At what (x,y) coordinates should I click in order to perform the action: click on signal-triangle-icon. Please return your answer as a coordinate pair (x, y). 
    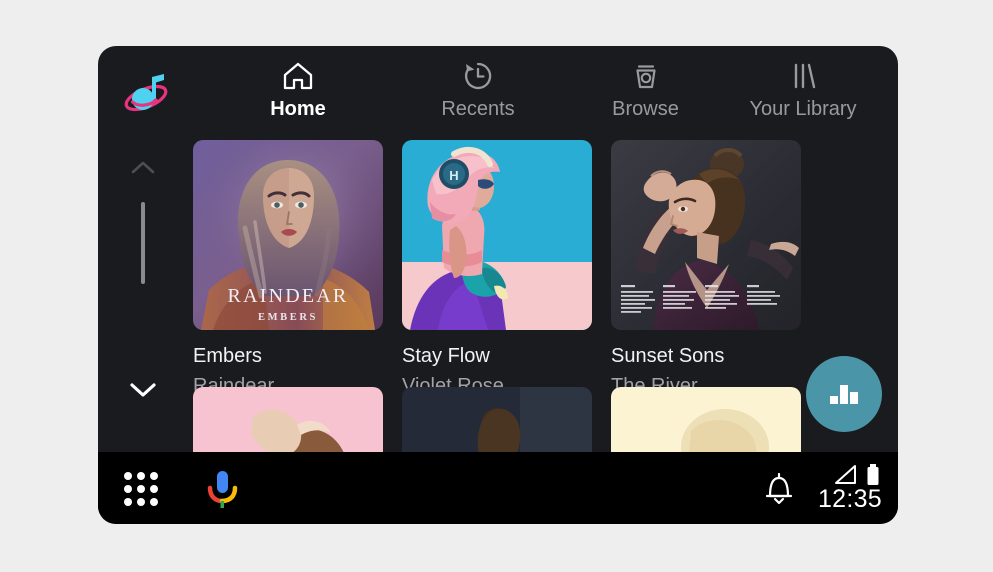
    Looking at the image, I should click on (845, 474).